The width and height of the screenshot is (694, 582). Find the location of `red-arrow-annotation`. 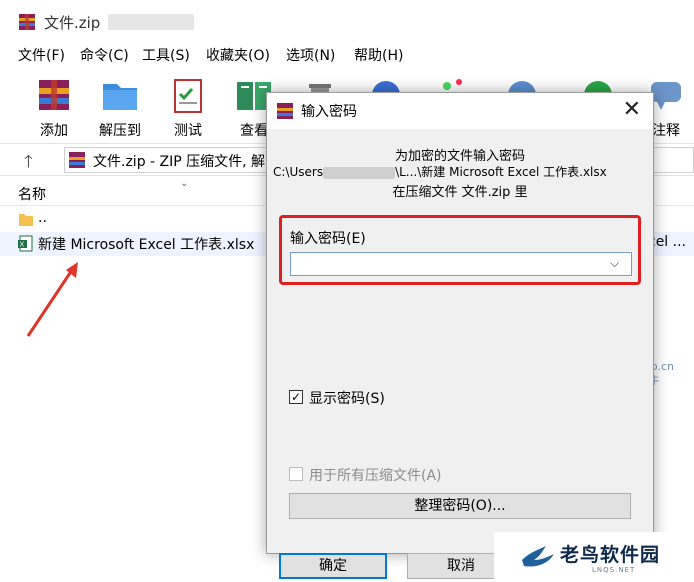

red-arrow-annotation is located at coordinates (52, 299).